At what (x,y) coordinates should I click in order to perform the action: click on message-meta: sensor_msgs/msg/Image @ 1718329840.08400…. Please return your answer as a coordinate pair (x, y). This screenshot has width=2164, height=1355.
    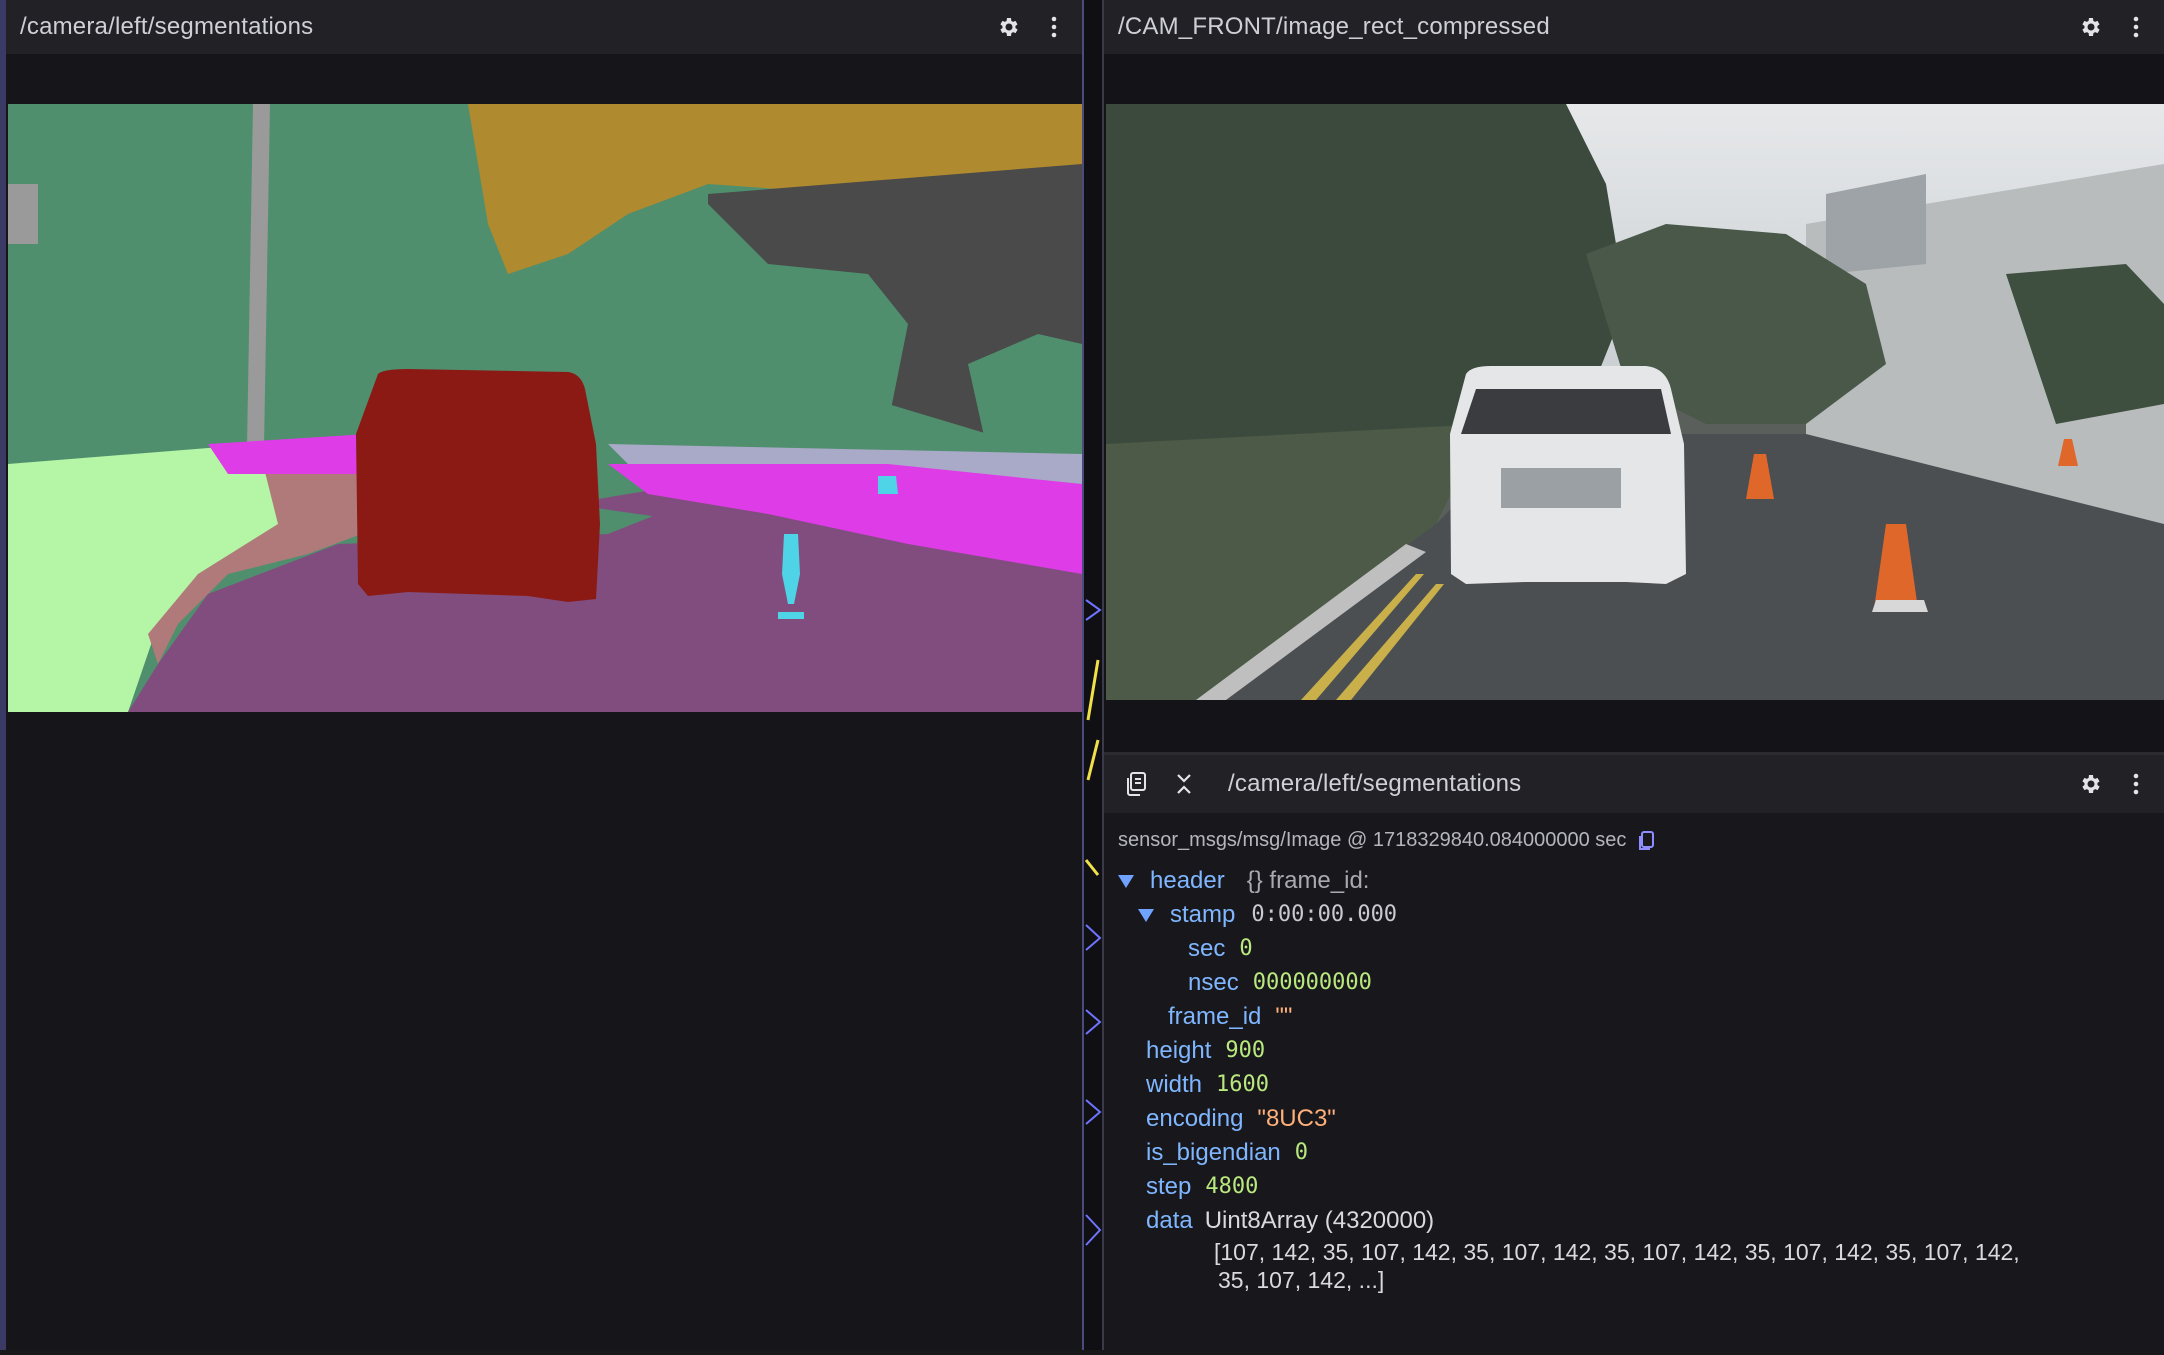
    Looking at the image, I should click on (1636, 840).